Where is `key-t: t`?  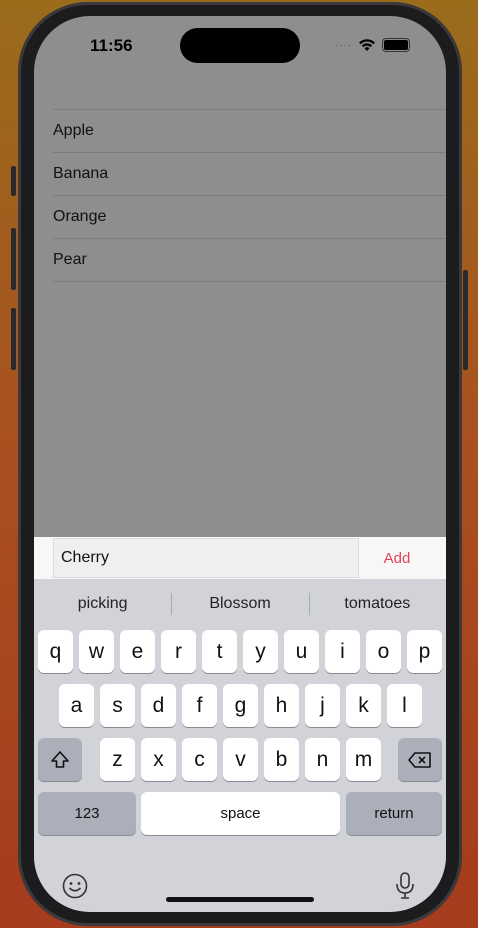
key-t: t is located at coordinates (219, 651).